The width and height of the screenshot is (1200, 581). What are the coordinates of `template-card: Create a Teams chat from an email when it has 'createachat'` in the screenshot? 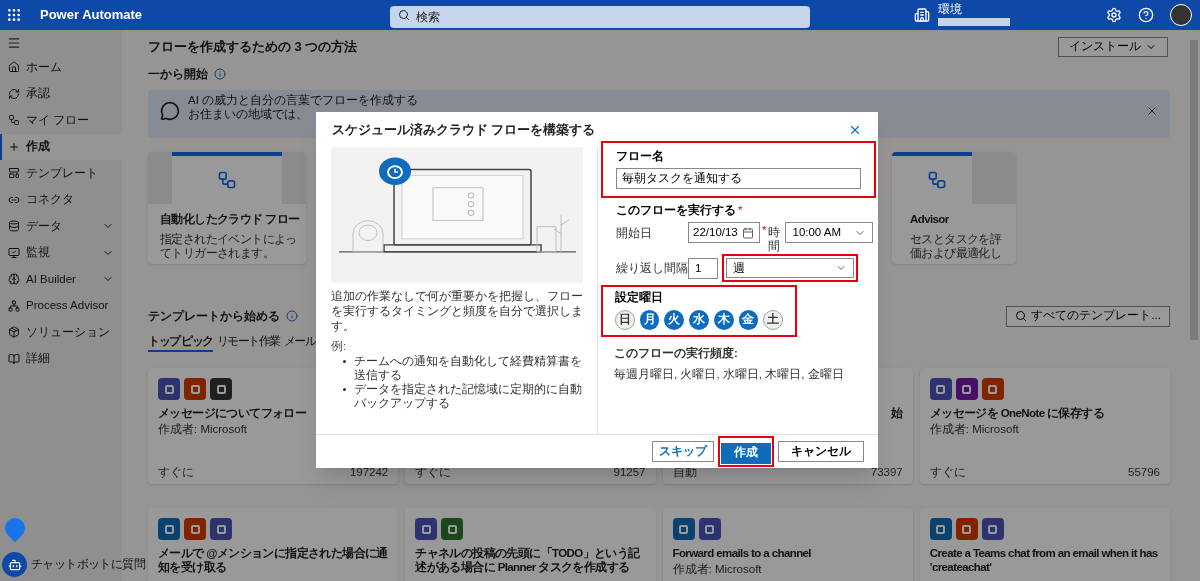 It's located at (1044, 544).